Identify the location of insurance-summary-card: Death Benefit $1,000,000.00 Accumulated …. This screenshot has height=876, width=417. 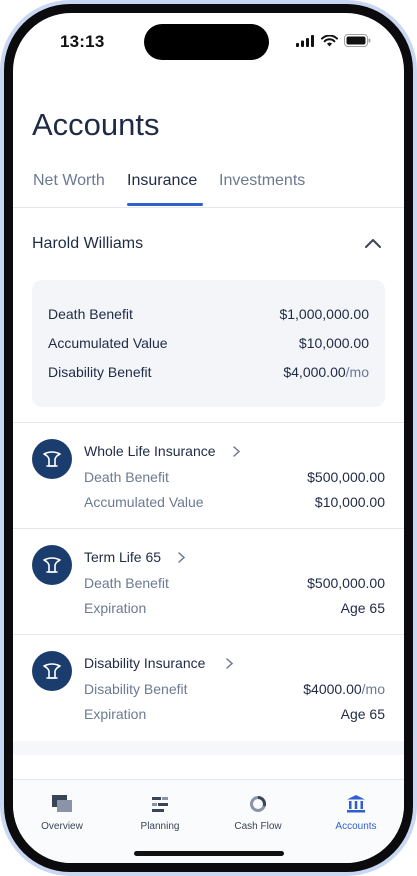
(208, 343).